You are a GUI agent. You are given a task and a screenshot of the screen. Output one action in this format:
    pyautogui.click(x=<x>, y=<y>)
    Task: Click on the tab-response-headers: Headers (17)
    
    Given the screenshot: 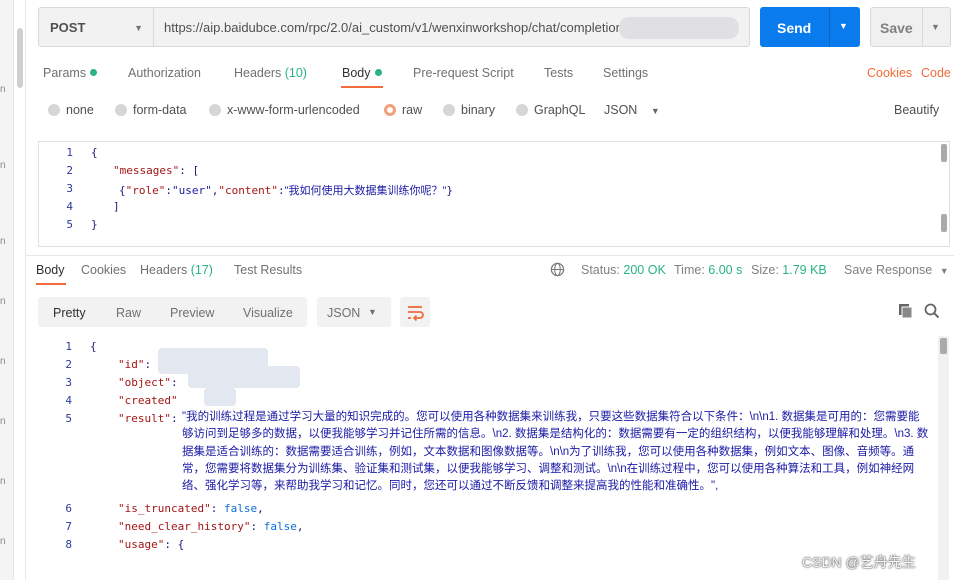 What is the action you would take?
    pyautogui.click(x=176, y=270)
    